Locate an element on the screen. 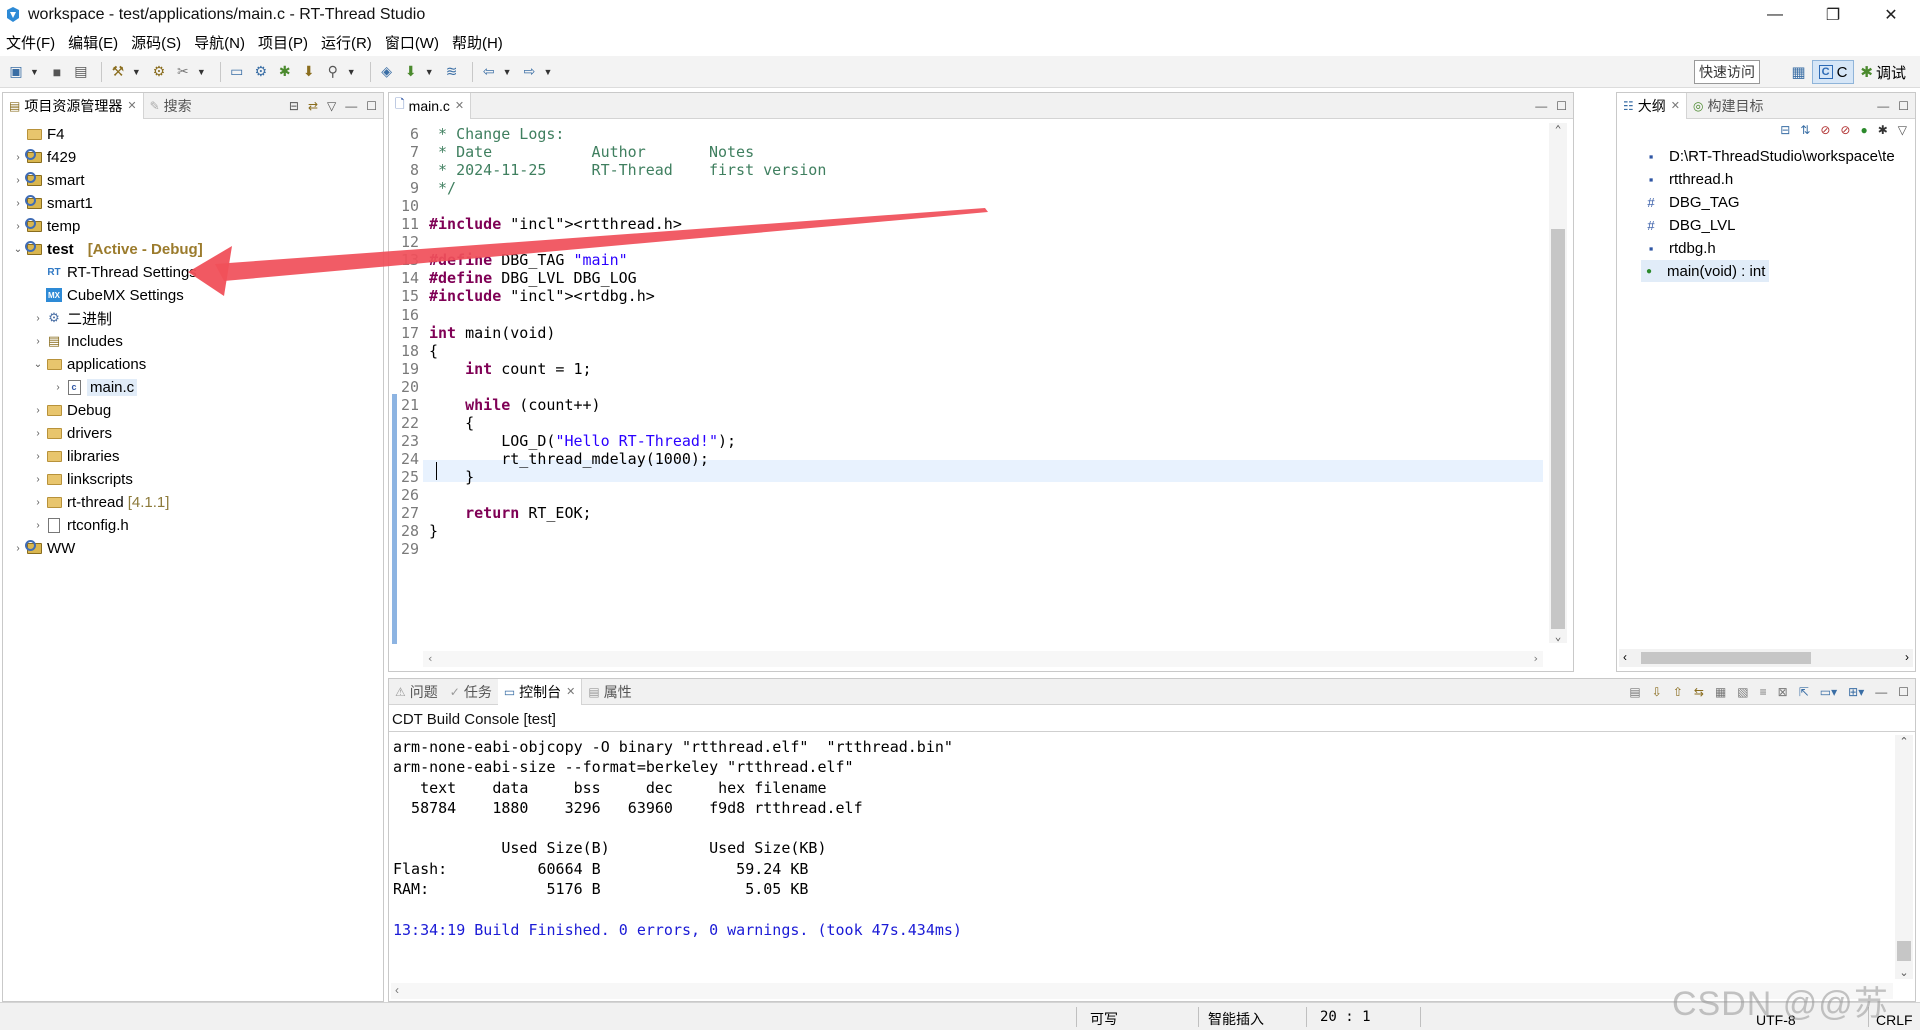 The width and height of the screenshot is (1920, 1030). forward-arrow-icon: ⇨ is located at coordinates (530, 72).